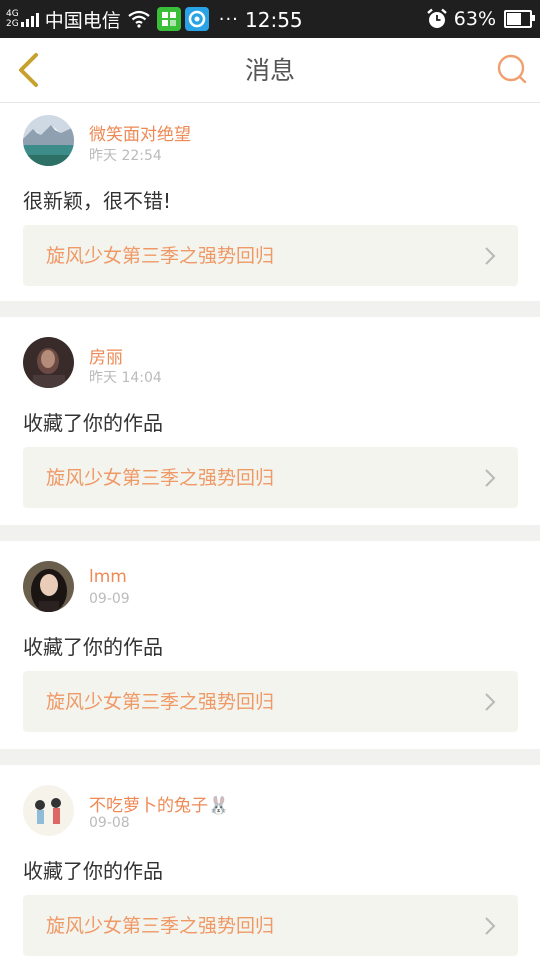 This screenshot has height=975, width=540. What do you see at coordinates (139, 19) in the screenshot?
I see `wifi-icon` at bounding box center [139, 19].